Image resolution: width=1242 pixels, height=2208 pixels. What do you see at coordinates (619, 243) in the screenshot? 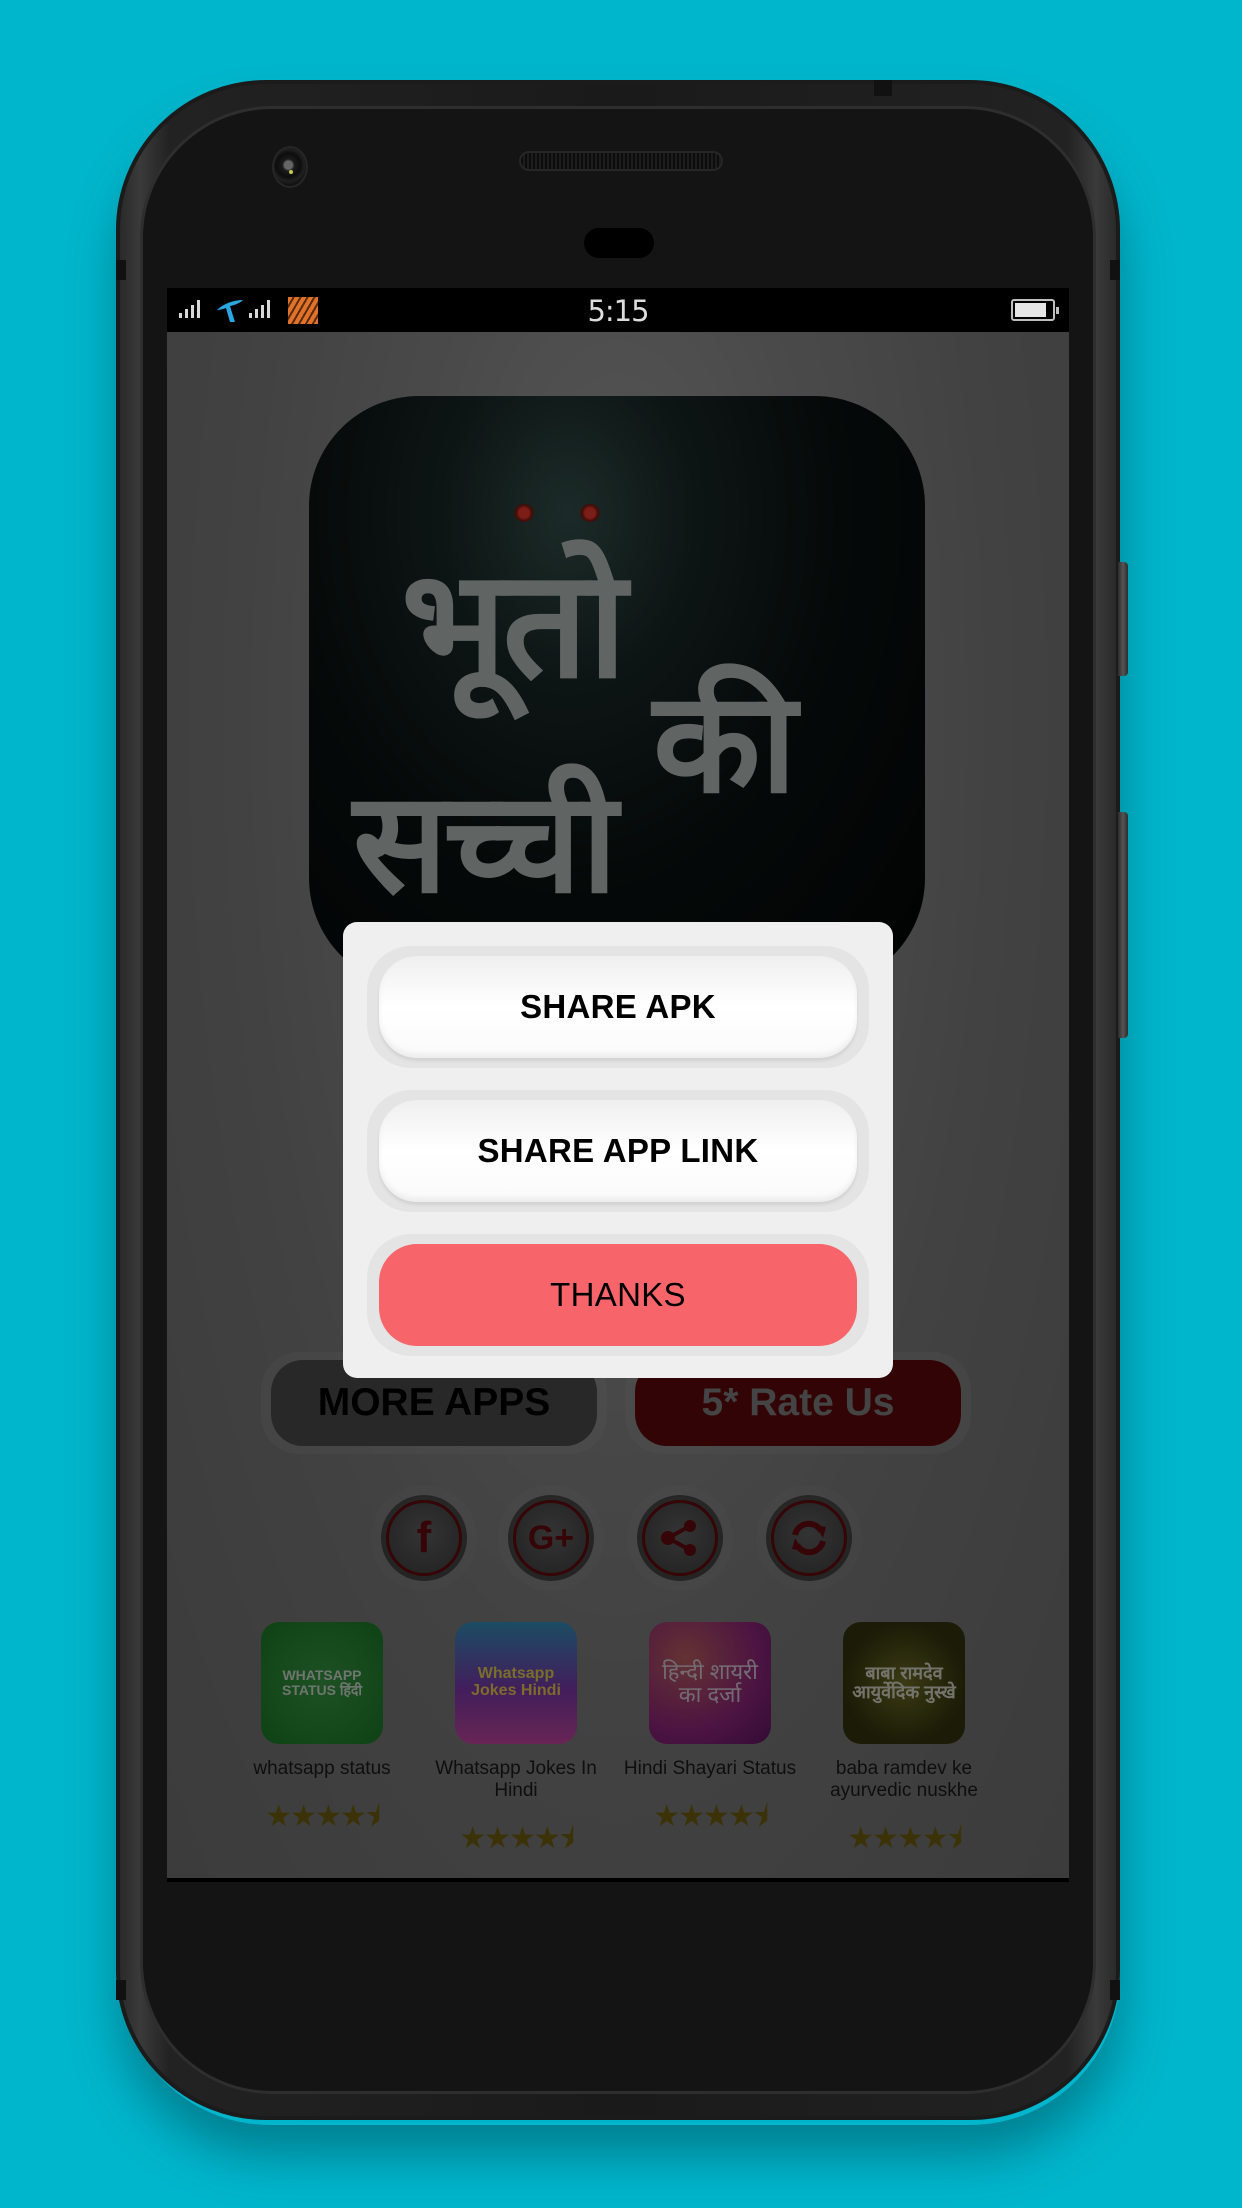
I see `proximity-sensor` at bounding box center [619, 243].